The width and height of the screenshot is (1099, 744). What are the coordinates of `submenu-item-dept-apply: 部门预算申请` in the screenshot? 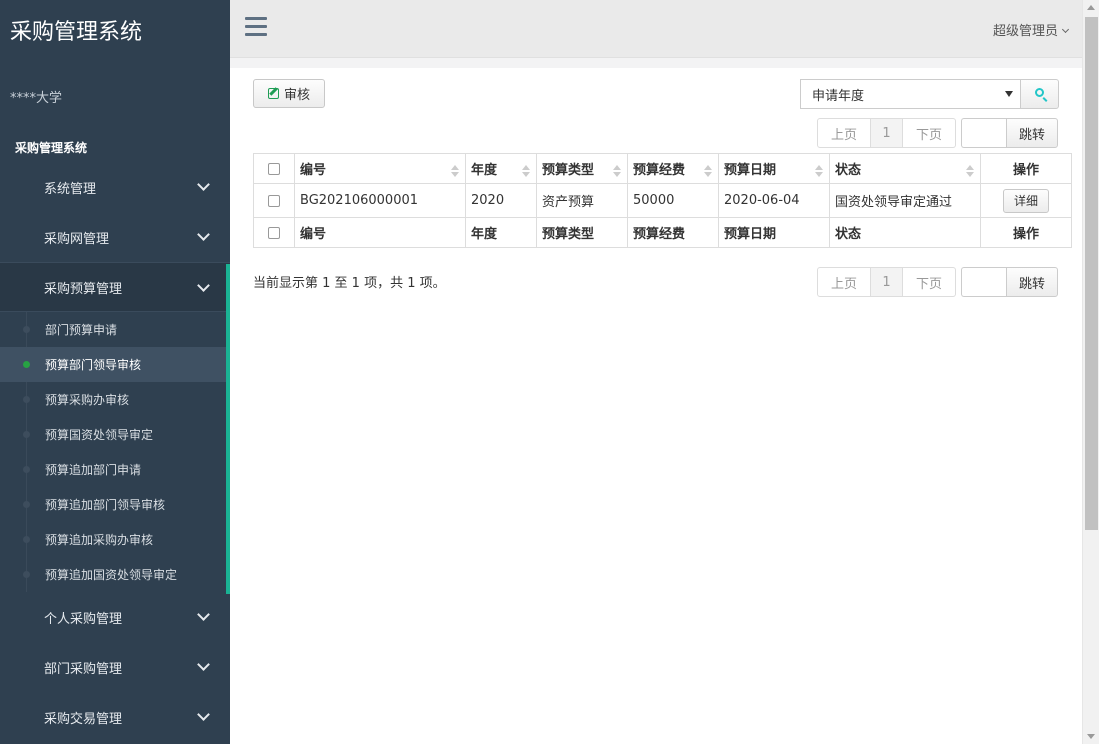 It's located at (115, 329).